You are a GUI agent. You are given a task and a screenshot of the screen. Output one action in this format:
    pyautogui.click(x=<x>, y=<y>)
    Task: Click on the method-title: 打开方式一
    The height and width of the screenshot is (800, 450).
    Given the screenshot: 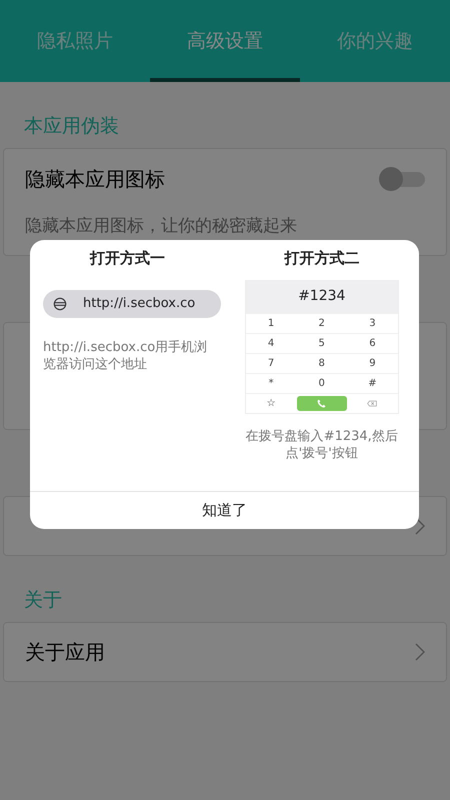 What is the action you would take?
    pyautogui.click(x=127, y=258)
    